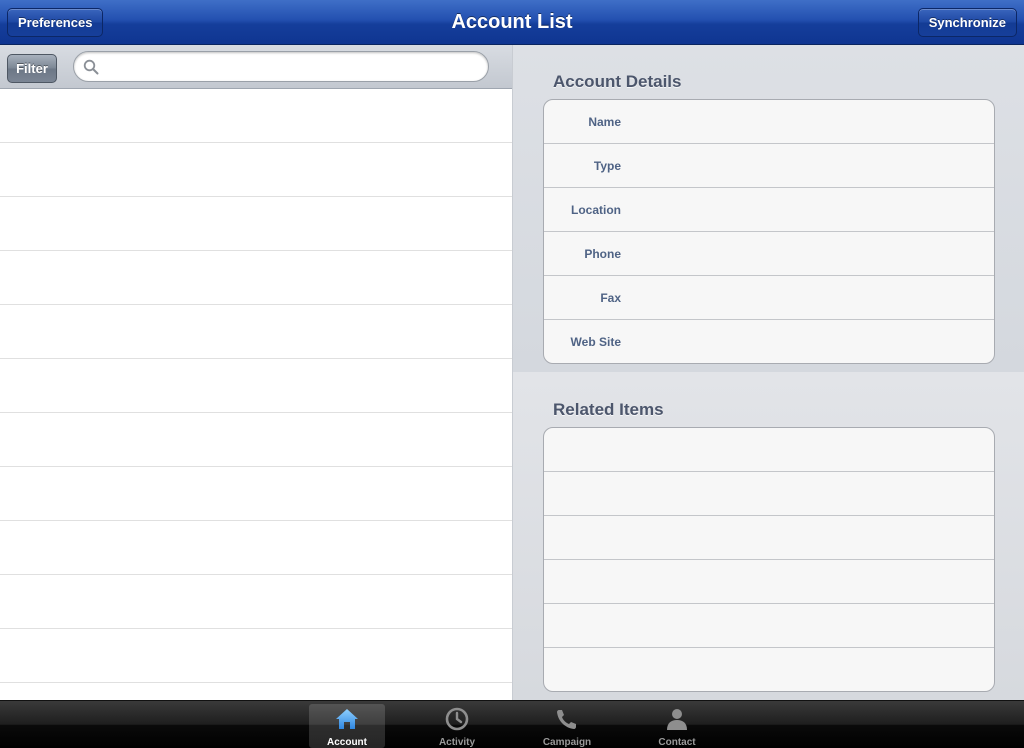  What do you see at coordinates (55, 22) in the screenshot?
I see `preferences-button: Preferences` at bounding box center [55, 22].